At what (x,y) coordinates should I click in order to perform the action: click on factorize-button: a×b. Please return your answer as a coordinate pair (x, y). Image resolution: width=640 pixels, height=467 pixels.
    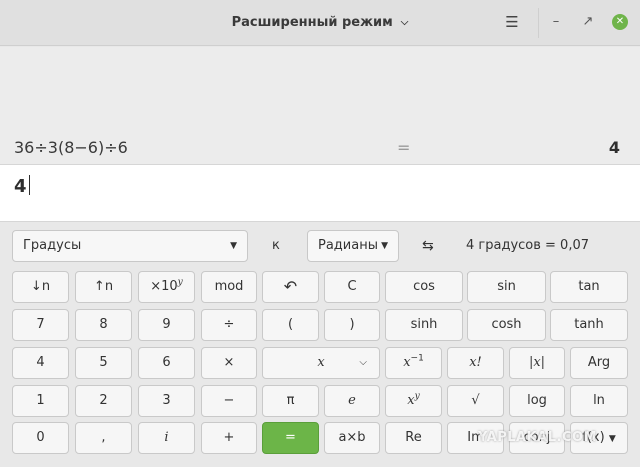
    Looking at the image, I should click on (352, 438).